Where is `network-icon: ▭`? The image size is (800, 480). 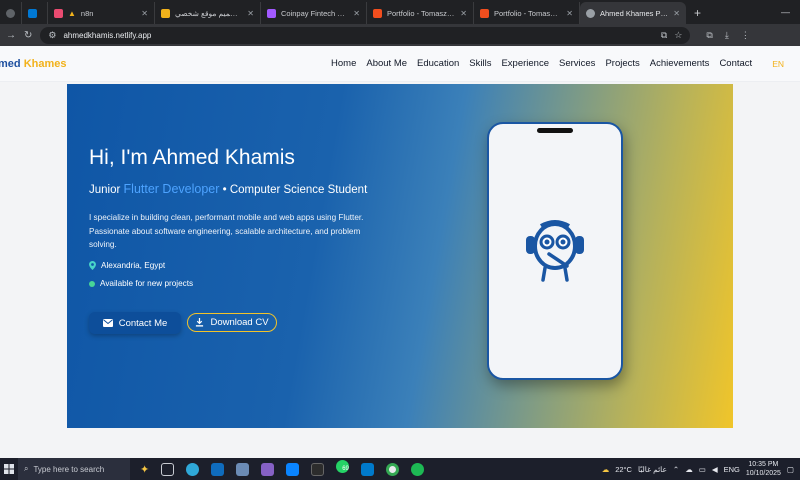
network-icon: ▭ is located at coordinates (702, 469).